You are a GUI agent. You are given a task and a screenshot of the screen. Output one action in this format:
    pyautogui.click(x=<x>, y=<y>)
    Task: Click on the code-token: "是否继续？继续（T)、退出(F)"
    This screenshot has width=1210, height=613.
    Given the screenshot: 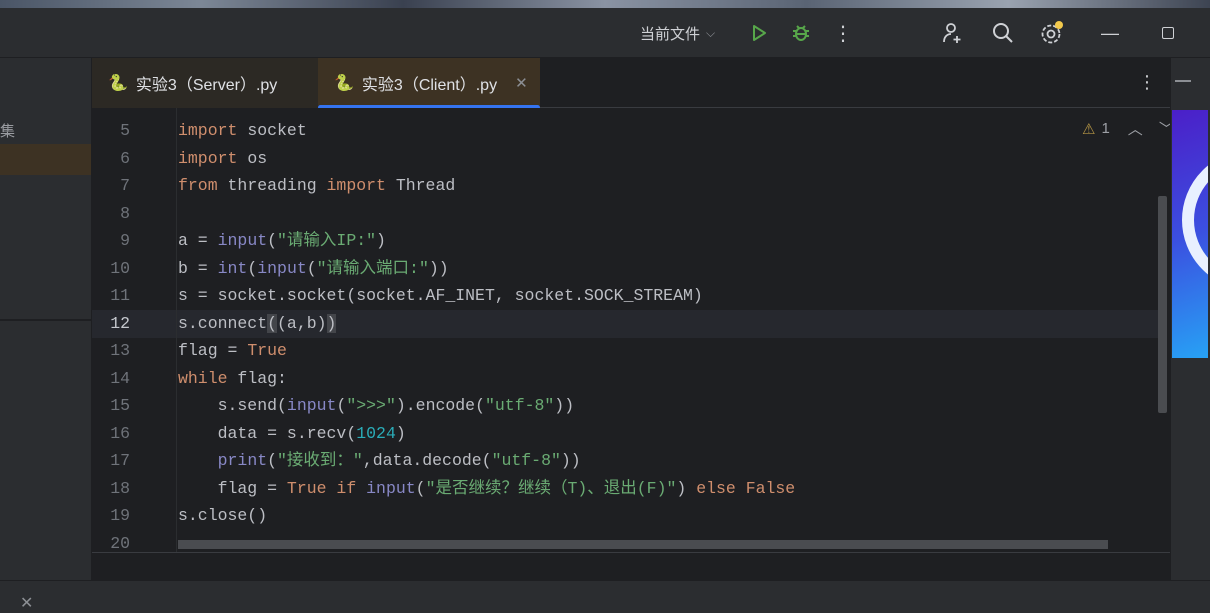 What is the action you would take?
    pyautogui.click(x=551, y=488)
    